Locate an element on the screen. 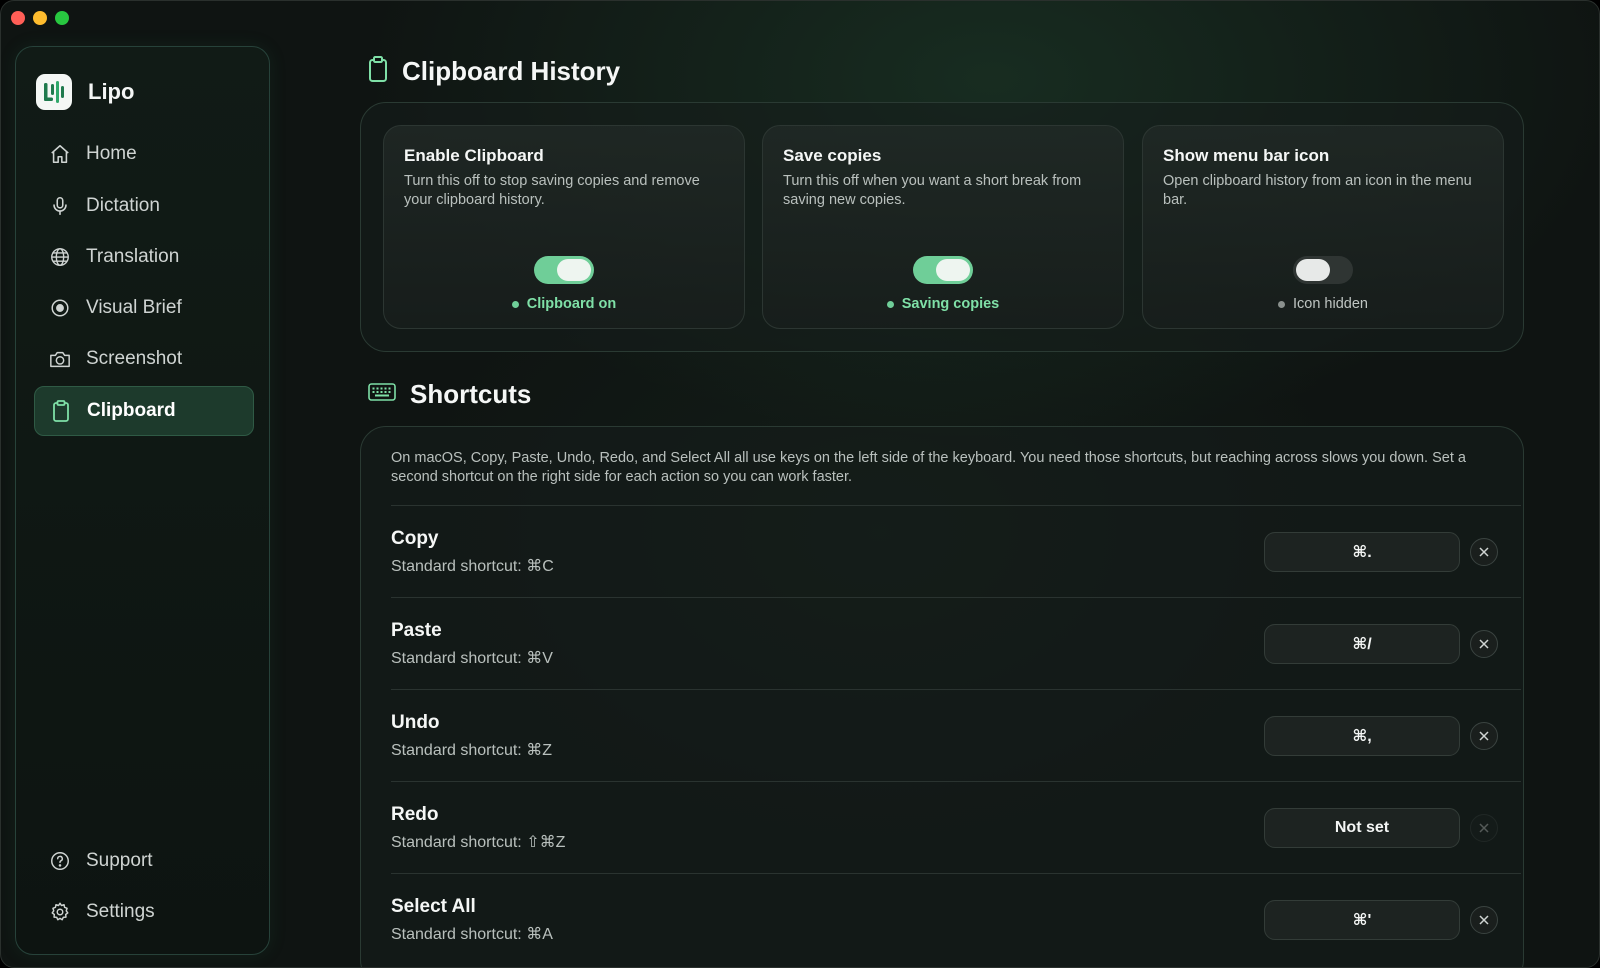  shortcut-row-undo: Undo Standard shortcut: ⌘Z ⌘, is located at coordinates (956, 735).